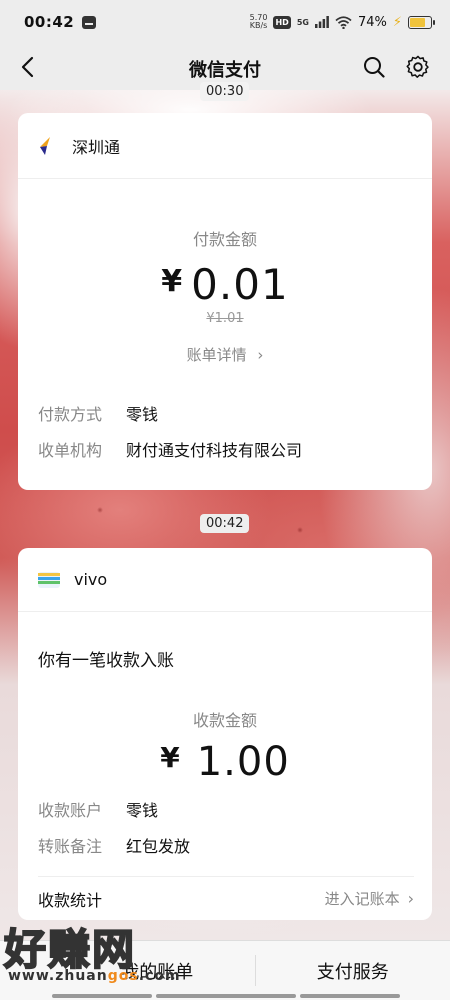  I want to click on cellular-signal-icon, so click(321, 22).